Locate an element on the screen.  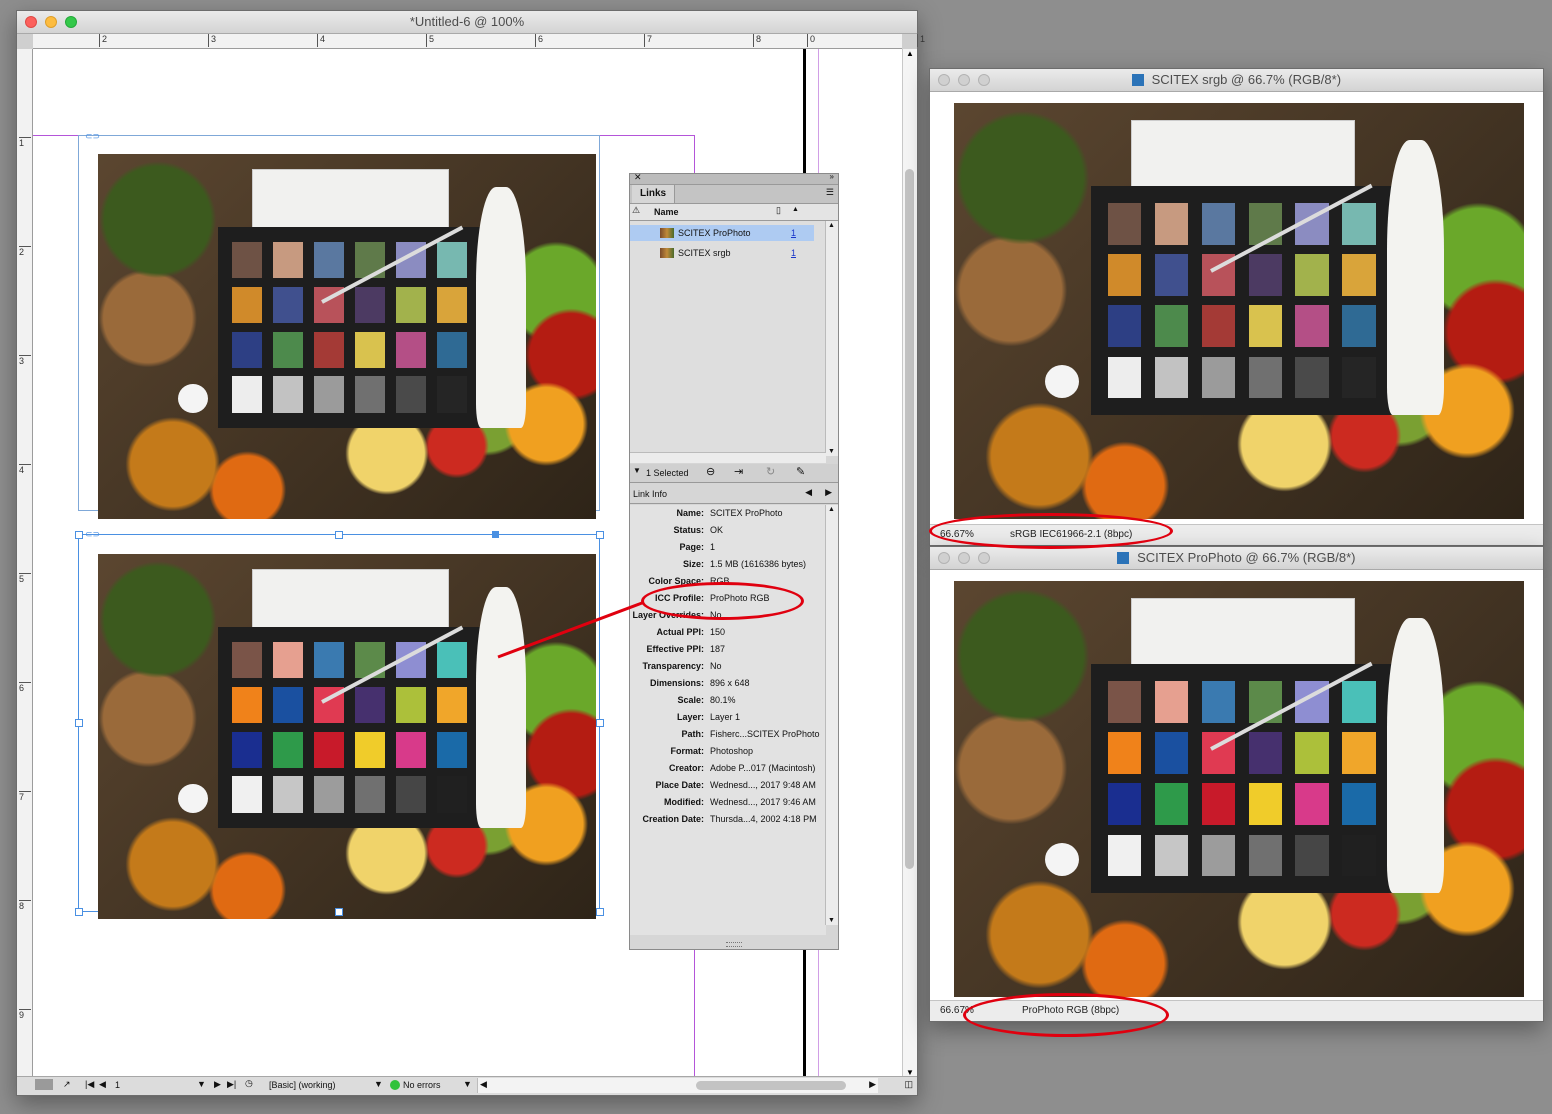
document-profile: sRGB IEC61966-2.1 (8bpc) is located at coordinates (1071, 534).